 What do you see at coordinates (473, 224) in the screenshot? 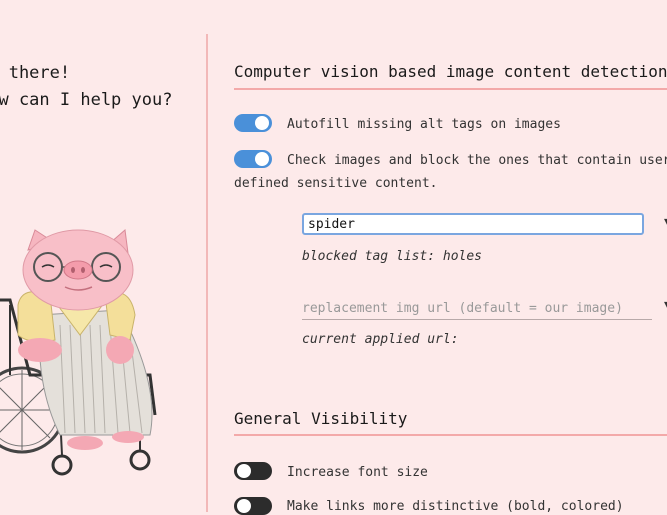
I see `sensitive-tag-input` at bounding box center [473, 224].